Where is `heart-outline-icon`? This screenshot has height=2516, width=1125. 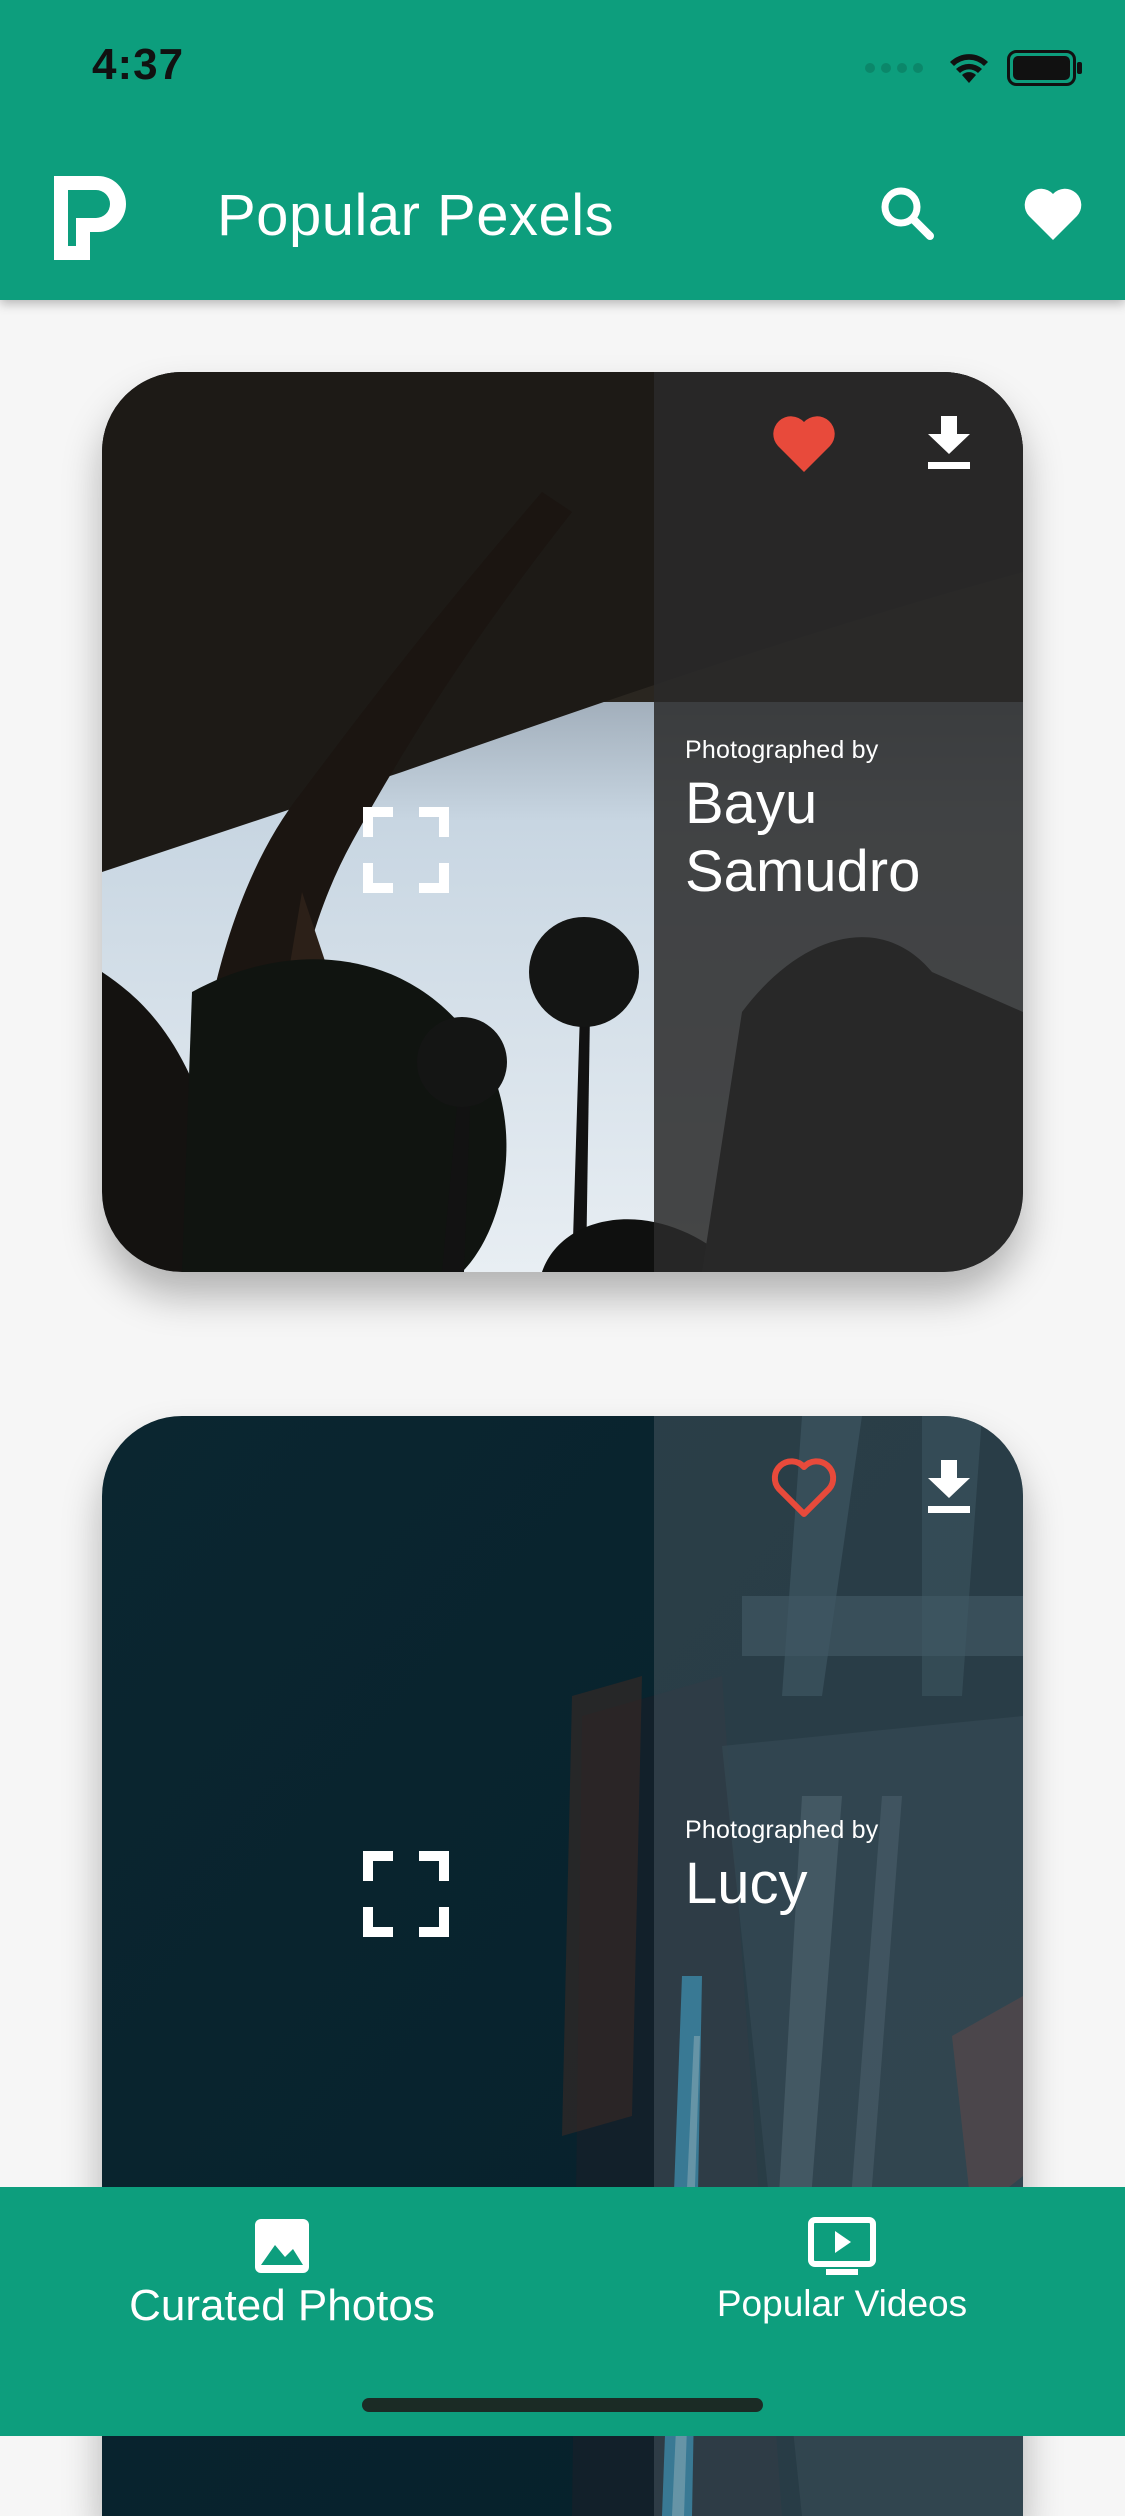 heart-outline-icon is located at coordinates (804, 1488).